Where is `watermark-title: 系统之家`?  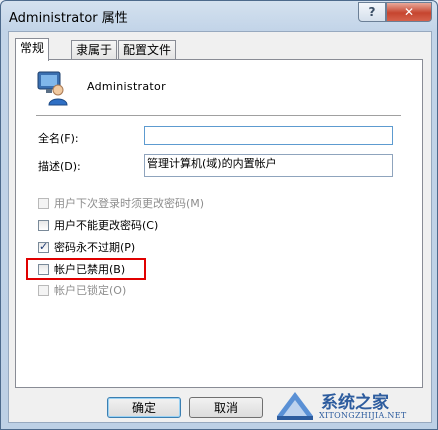 watermark-title: 系统之家 is located at coordinates (355, 403).